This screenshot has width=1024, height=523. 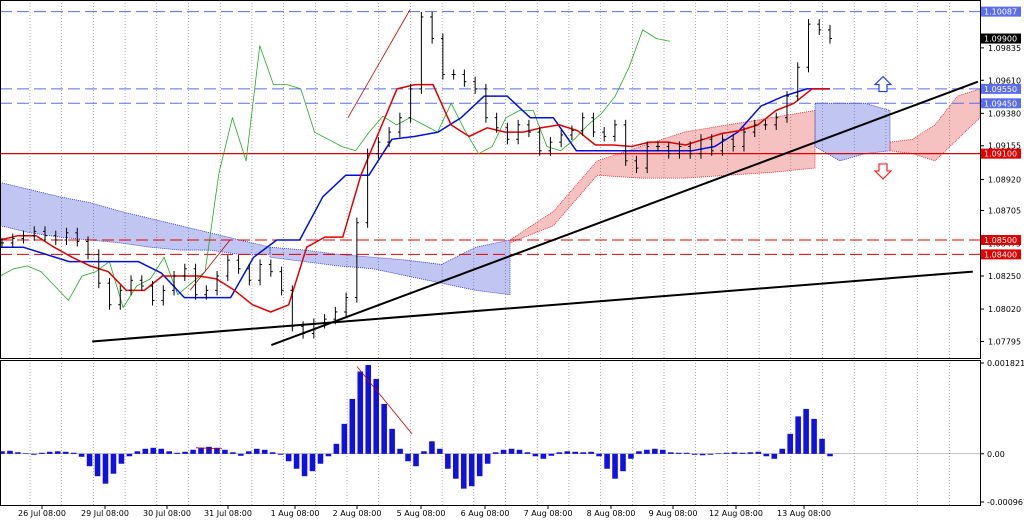 I want to click on x-tick-label: 8 Aug 08:00, so click(x=611, y=513).